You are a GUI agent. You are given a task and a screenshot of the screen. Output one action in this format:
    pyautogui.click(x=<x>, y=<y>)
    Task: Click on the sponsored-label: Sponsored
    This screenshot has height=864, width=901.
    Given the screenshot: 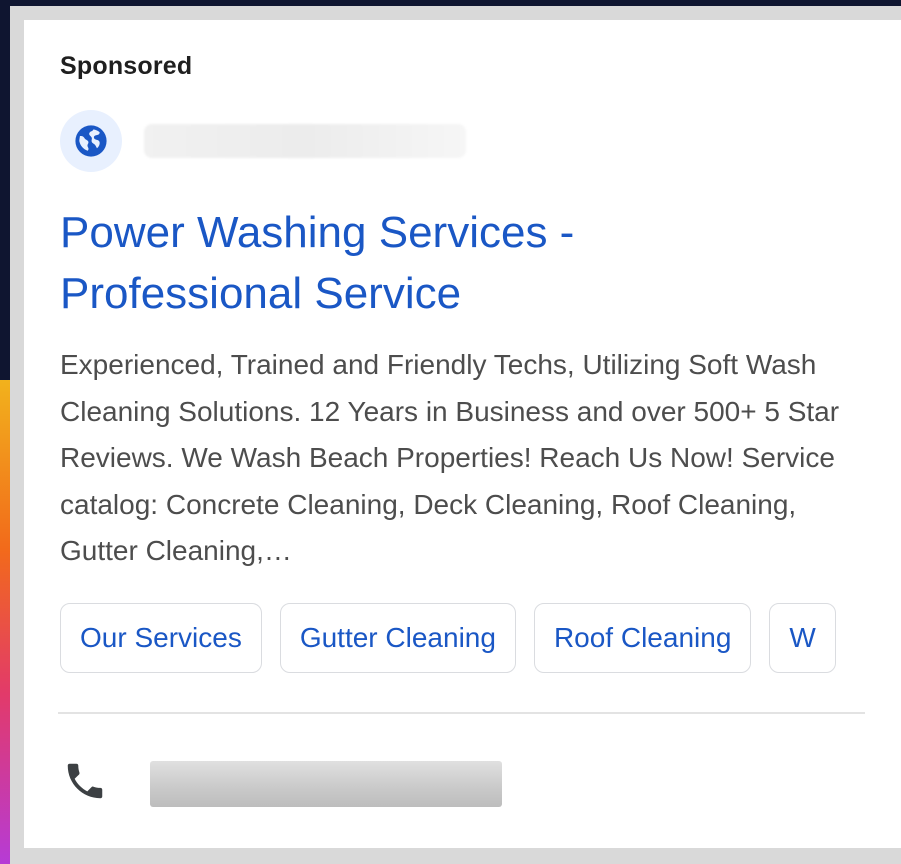 What is the action you would take?
    pyautogui.click(x=126, y=66)
    